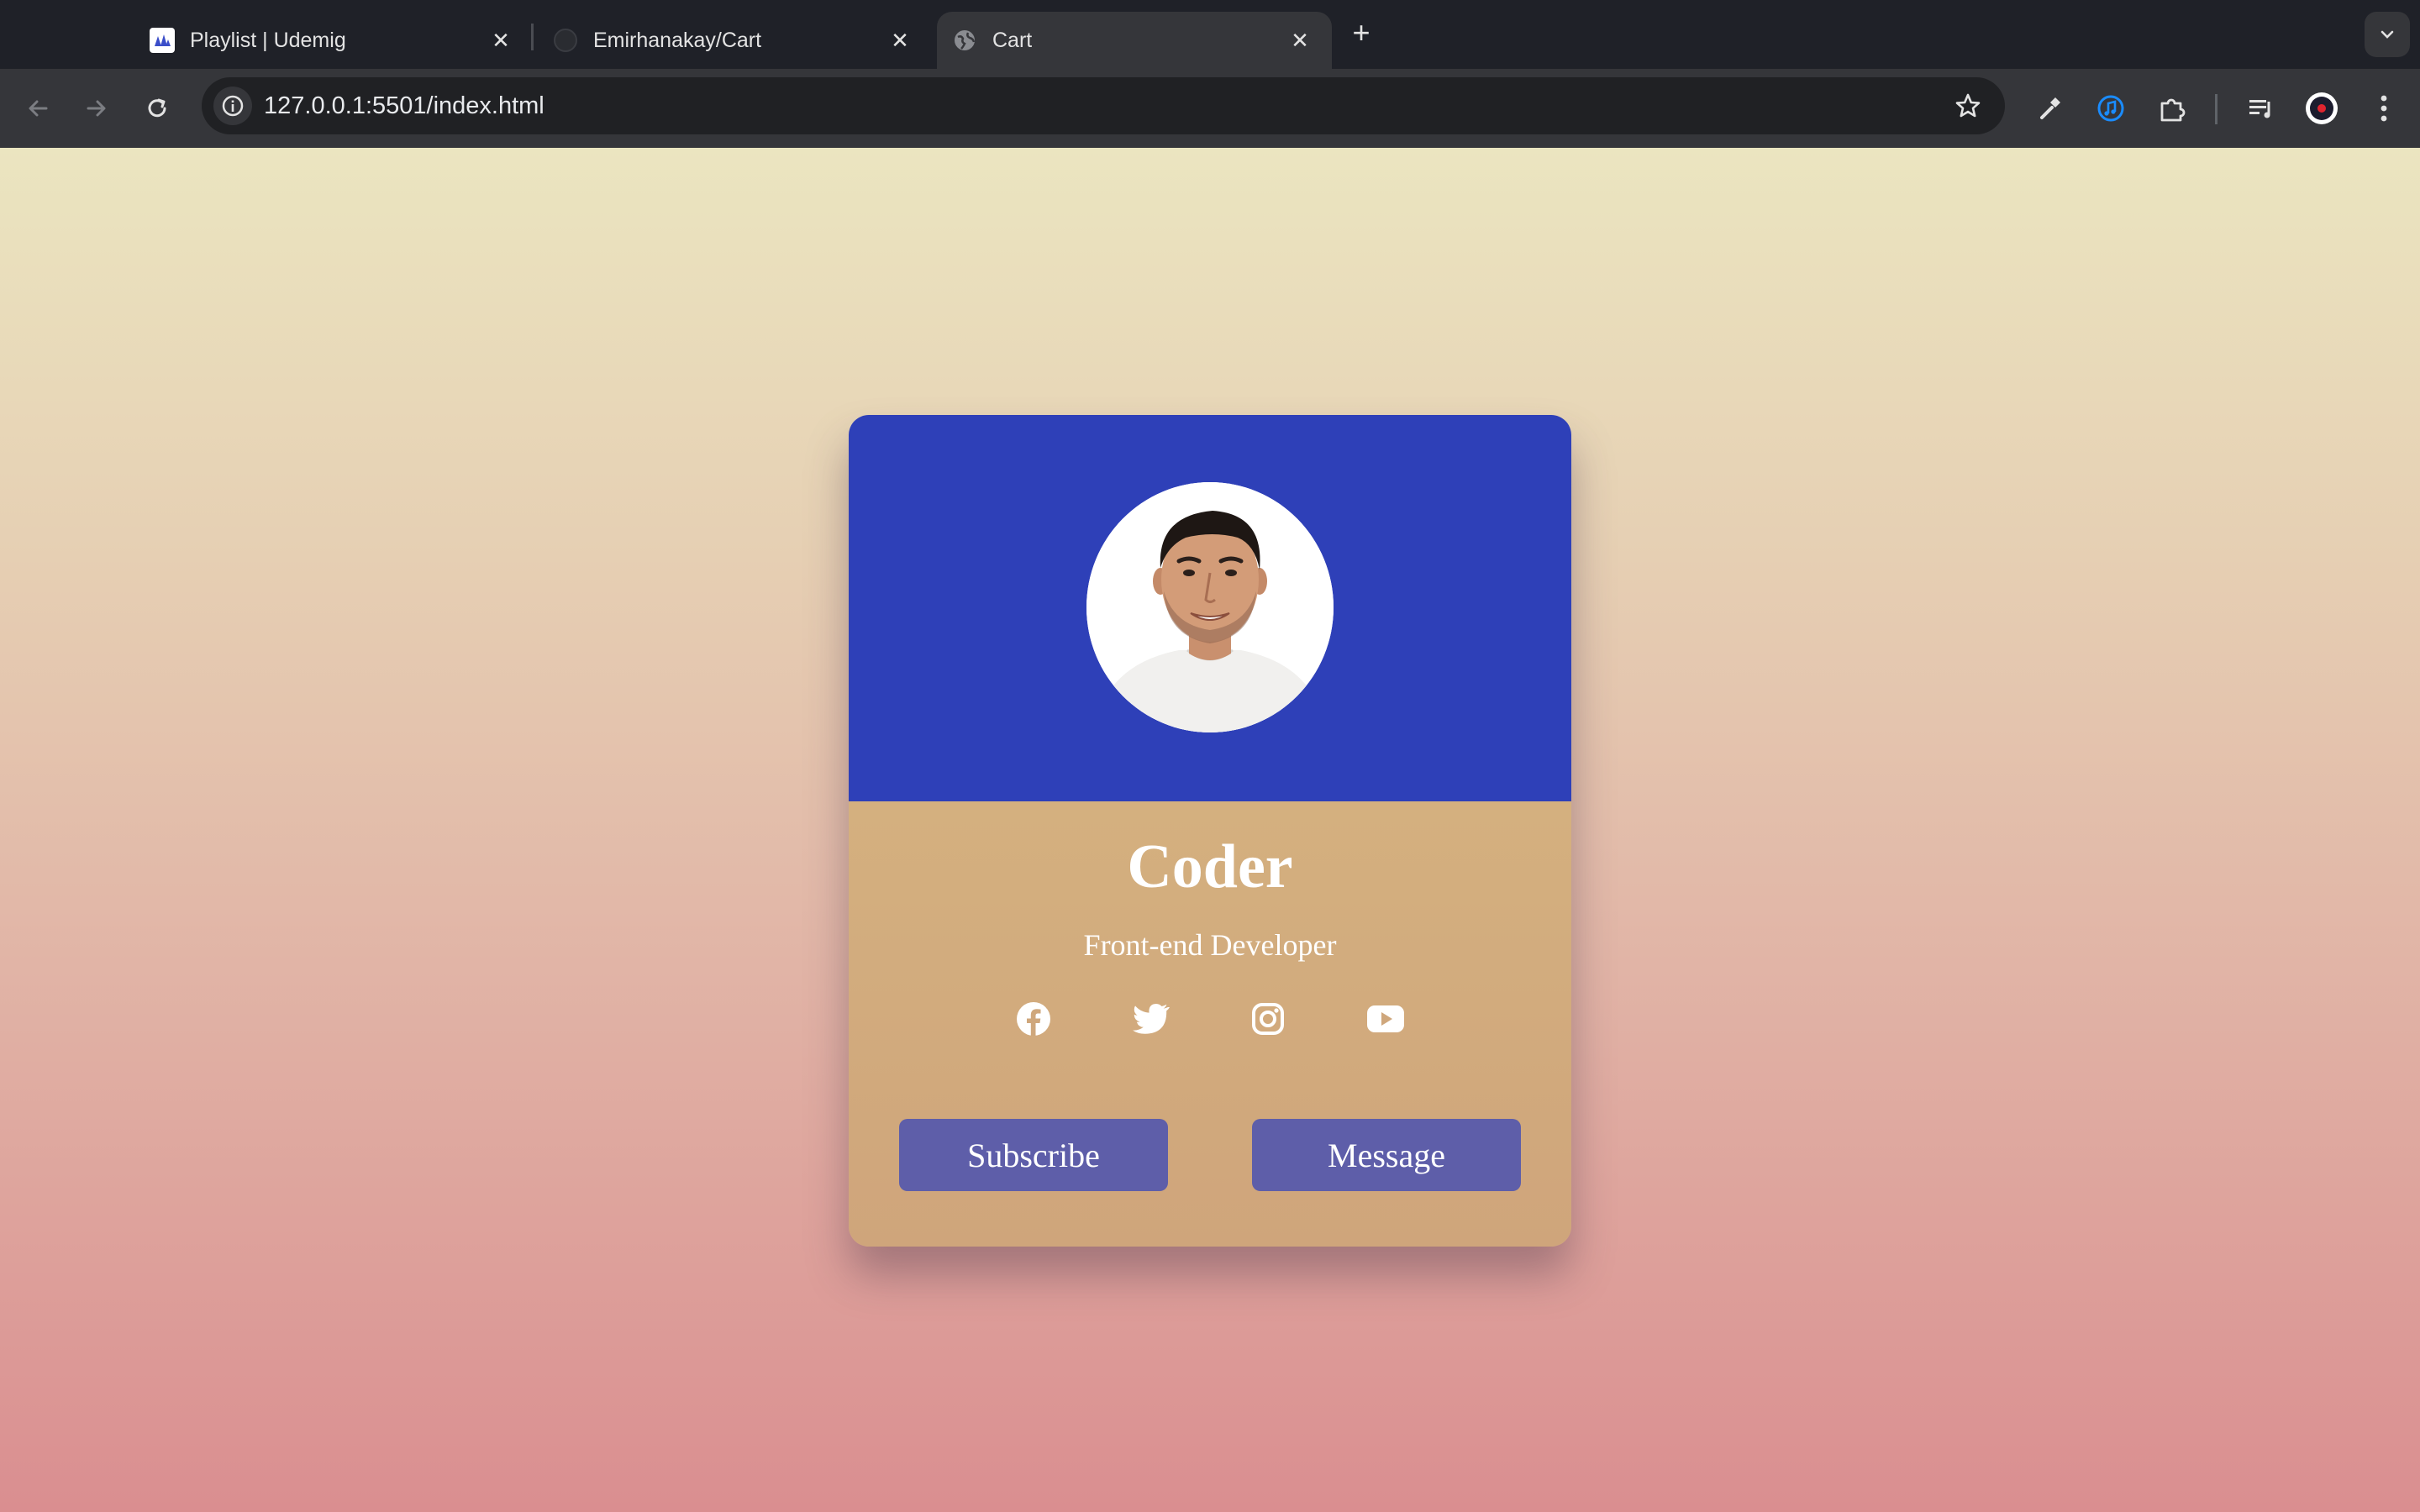 The image size is (2420, 1512). I want to click on card-header, so click(1210, 608).